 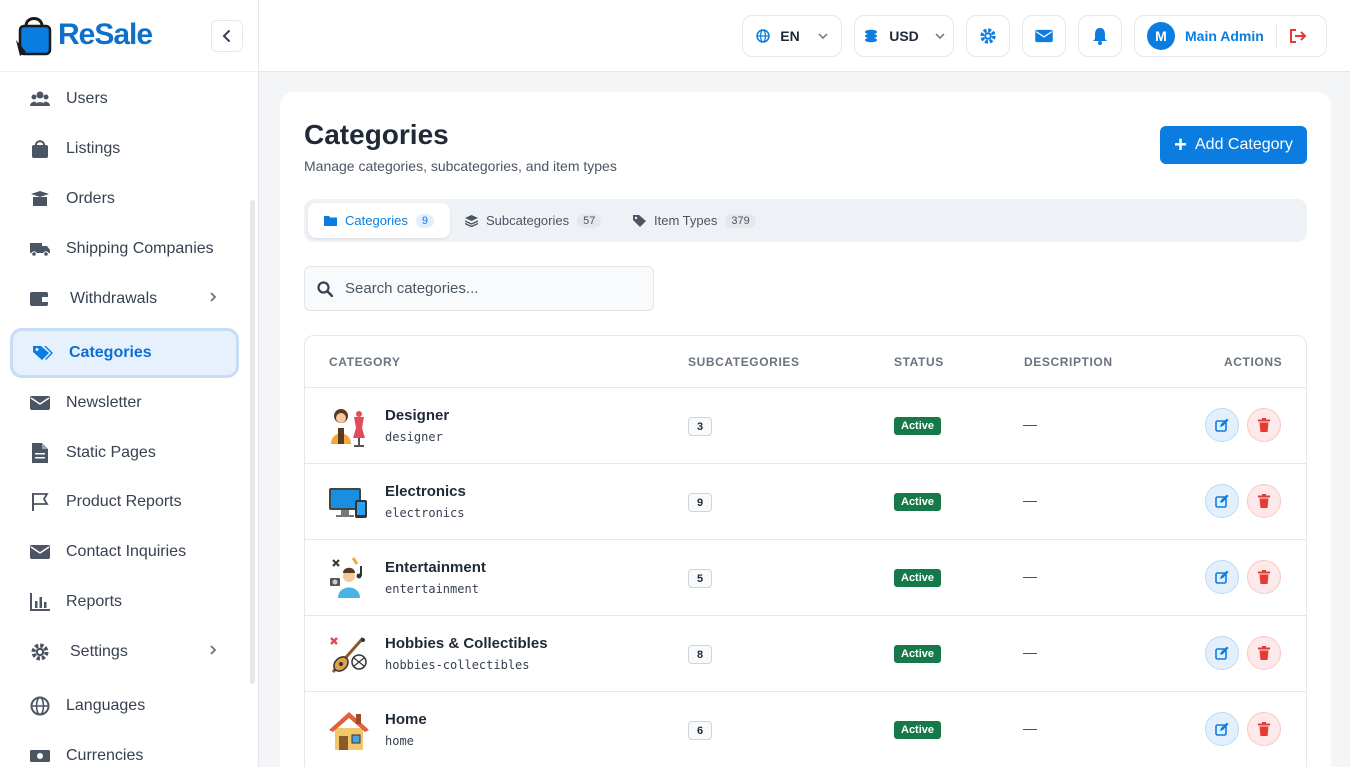 What do you see at coordinates (111, 452) in the screenshot?
I see `sidebar-item-label: Static Pages` at bounding box center [111, 452].